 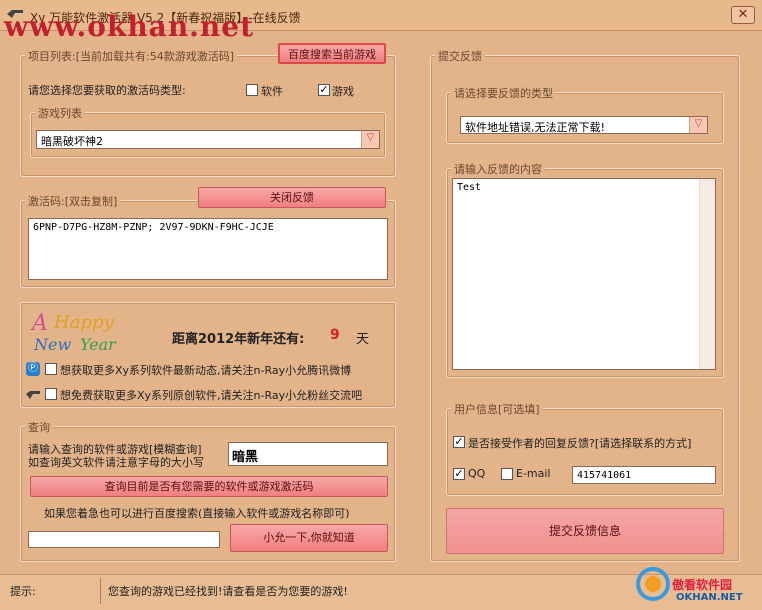 I want to click on feedback-type-legend: 请选择要反馈的类型, so click(x=503, y=93).